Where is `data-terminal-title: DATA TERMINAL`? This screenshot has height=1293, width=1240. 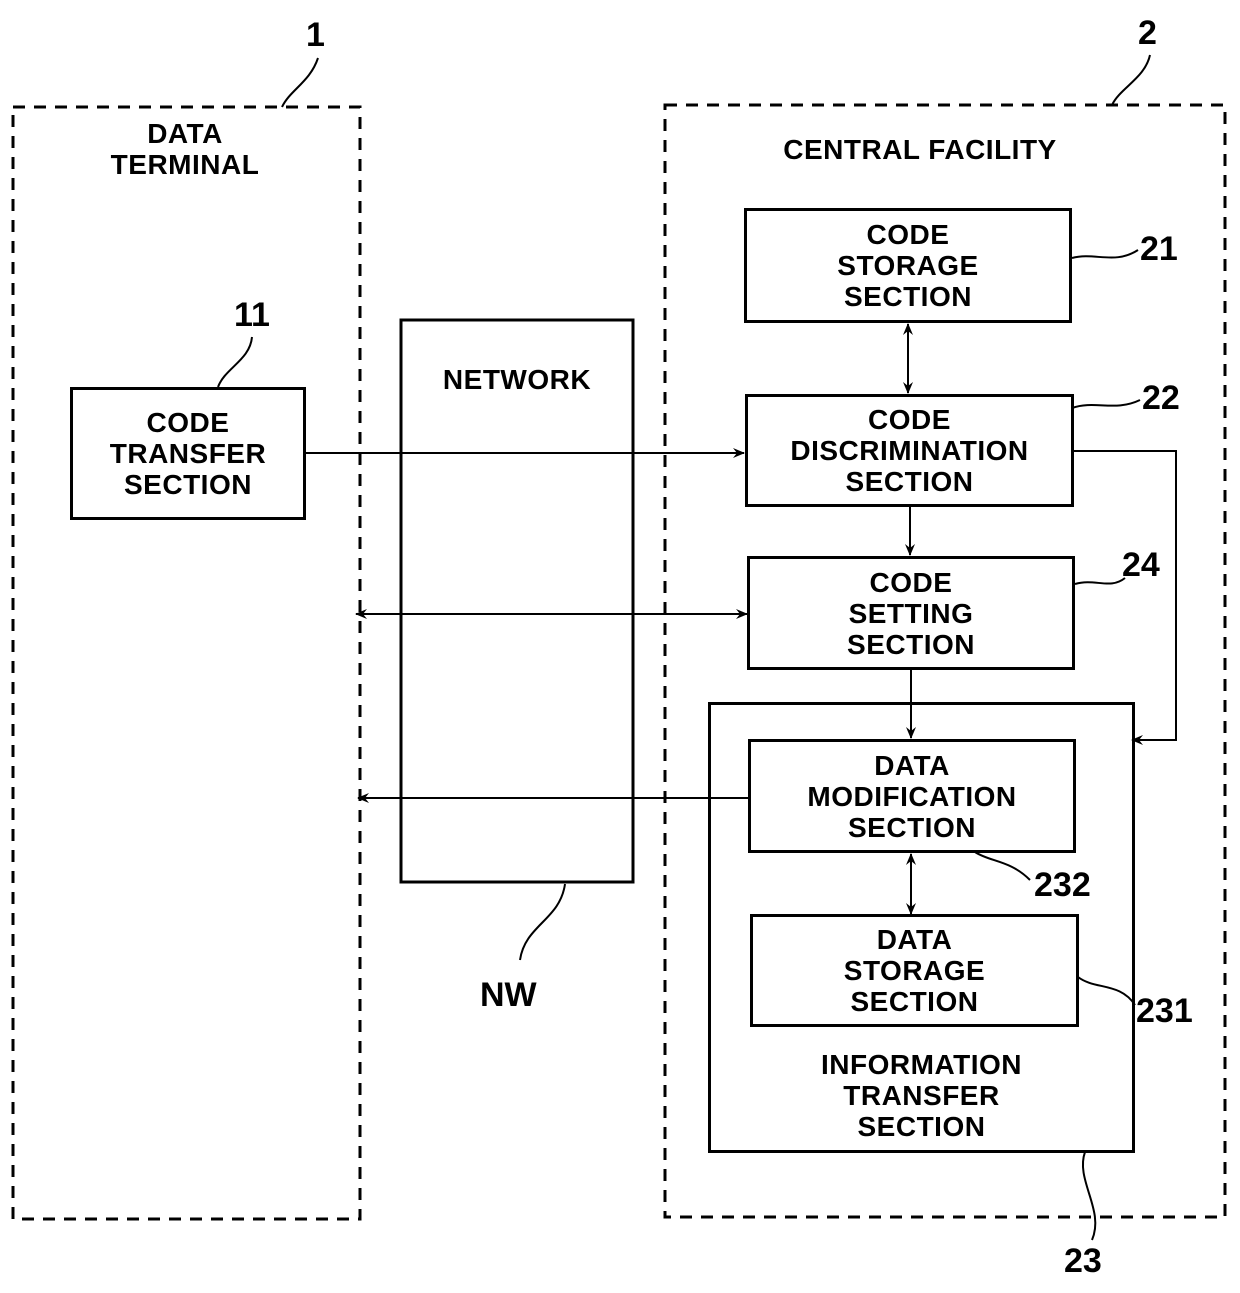
data-terminal-title: DATA TERMINAL is located at coordinates (185, 149).